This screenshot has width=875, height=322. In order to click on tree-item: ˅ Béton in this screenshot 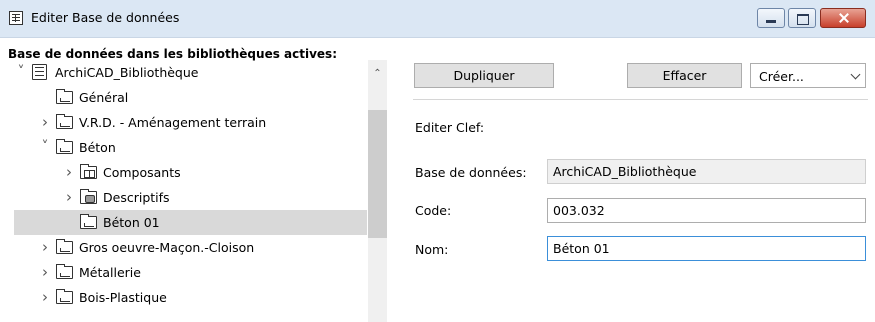, I will do `click(190, 147)`.